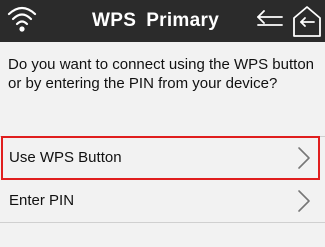 This screenshot has width=325, height=247. What do you see at coordinates (22, 19) in the screenshot?
I see `wifi-icon` at bounding box center [22, 19].